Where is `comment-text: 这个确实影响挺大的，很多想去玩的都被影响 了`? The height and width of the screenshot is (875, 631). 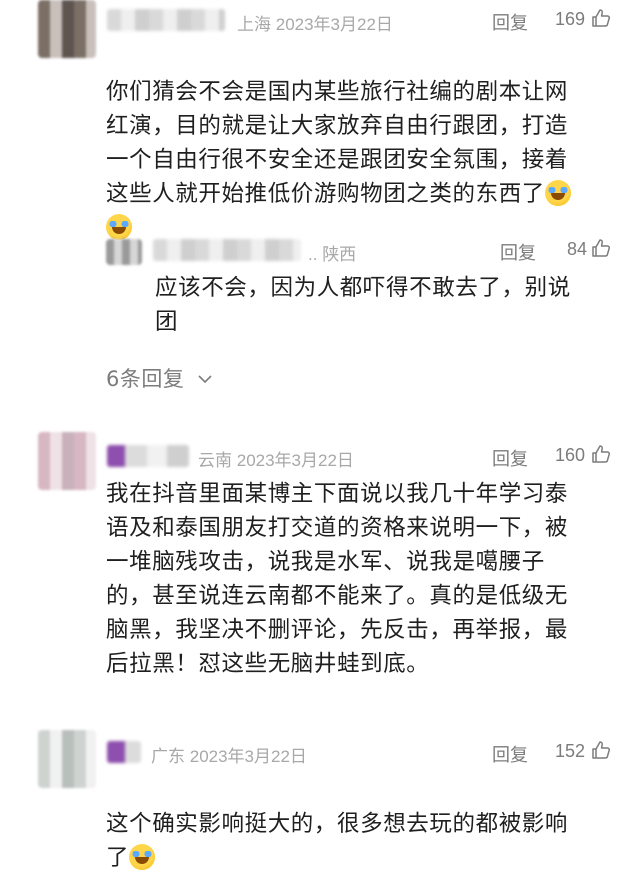
comment-text: 这个确实影响挺大的，很多想去玩的都被影响 了 is located at coordinates (361, 824).